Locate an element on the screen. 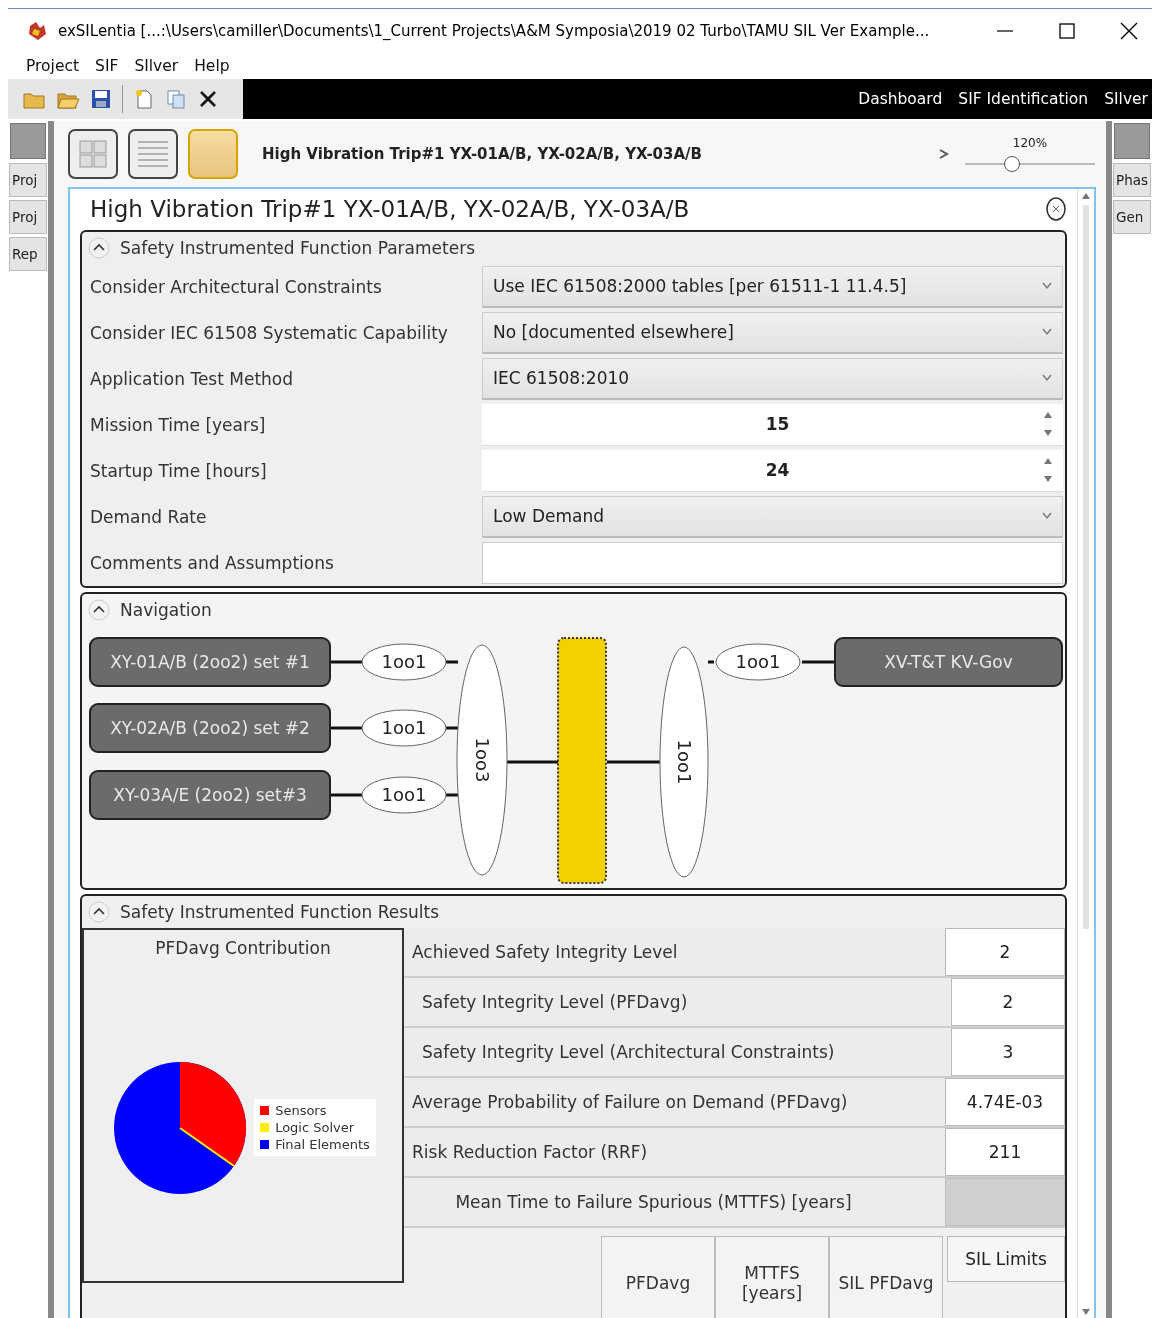 This screenshot has height=1318, width=1152. section-title: Navigation is located at coordinates (166, 609).